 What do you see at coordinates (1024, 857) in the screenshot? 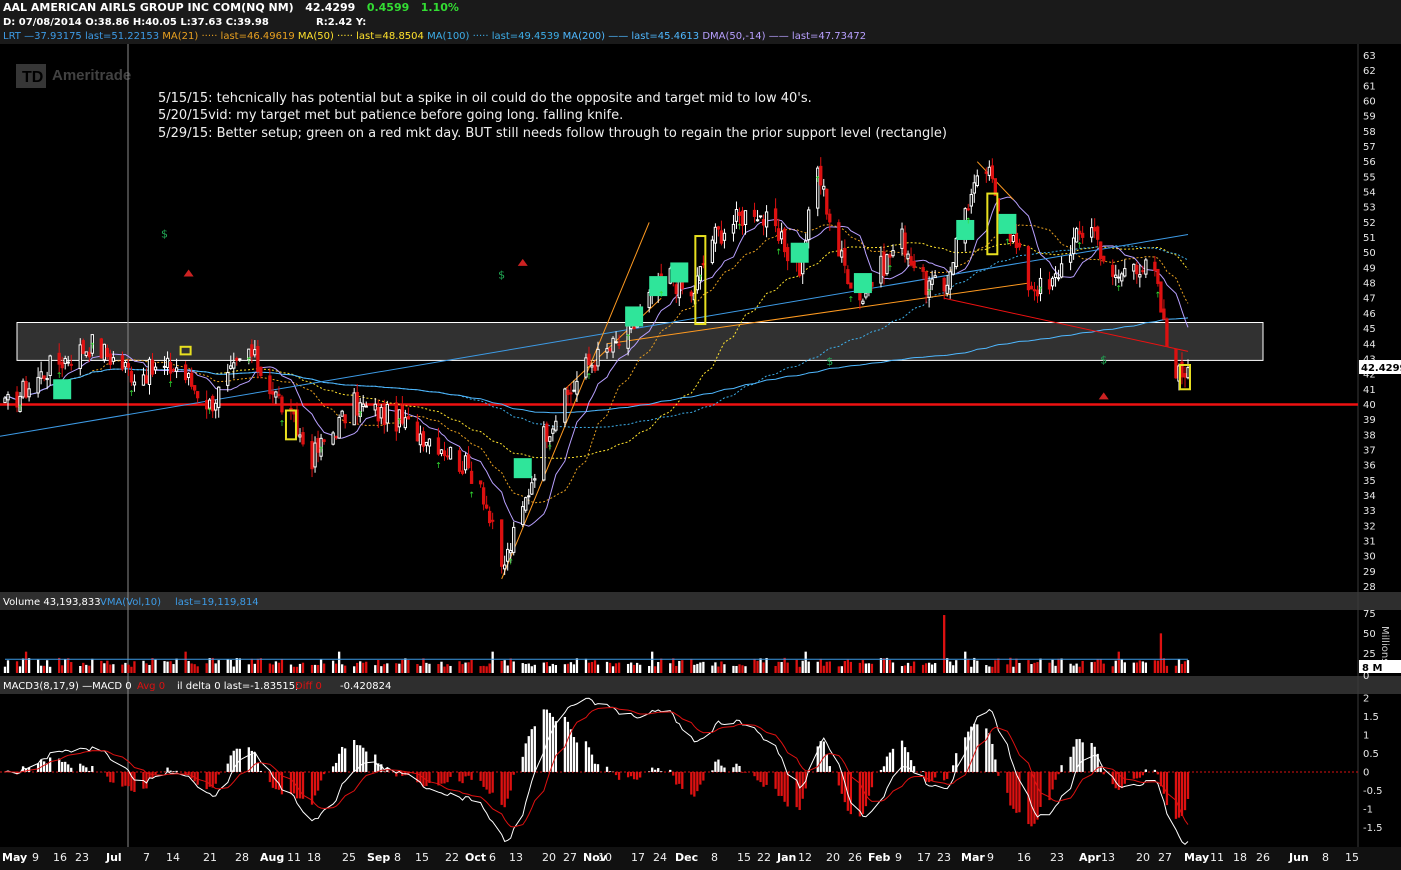
I see `date-tick-label: 16` at bounding box center [1024, 857].